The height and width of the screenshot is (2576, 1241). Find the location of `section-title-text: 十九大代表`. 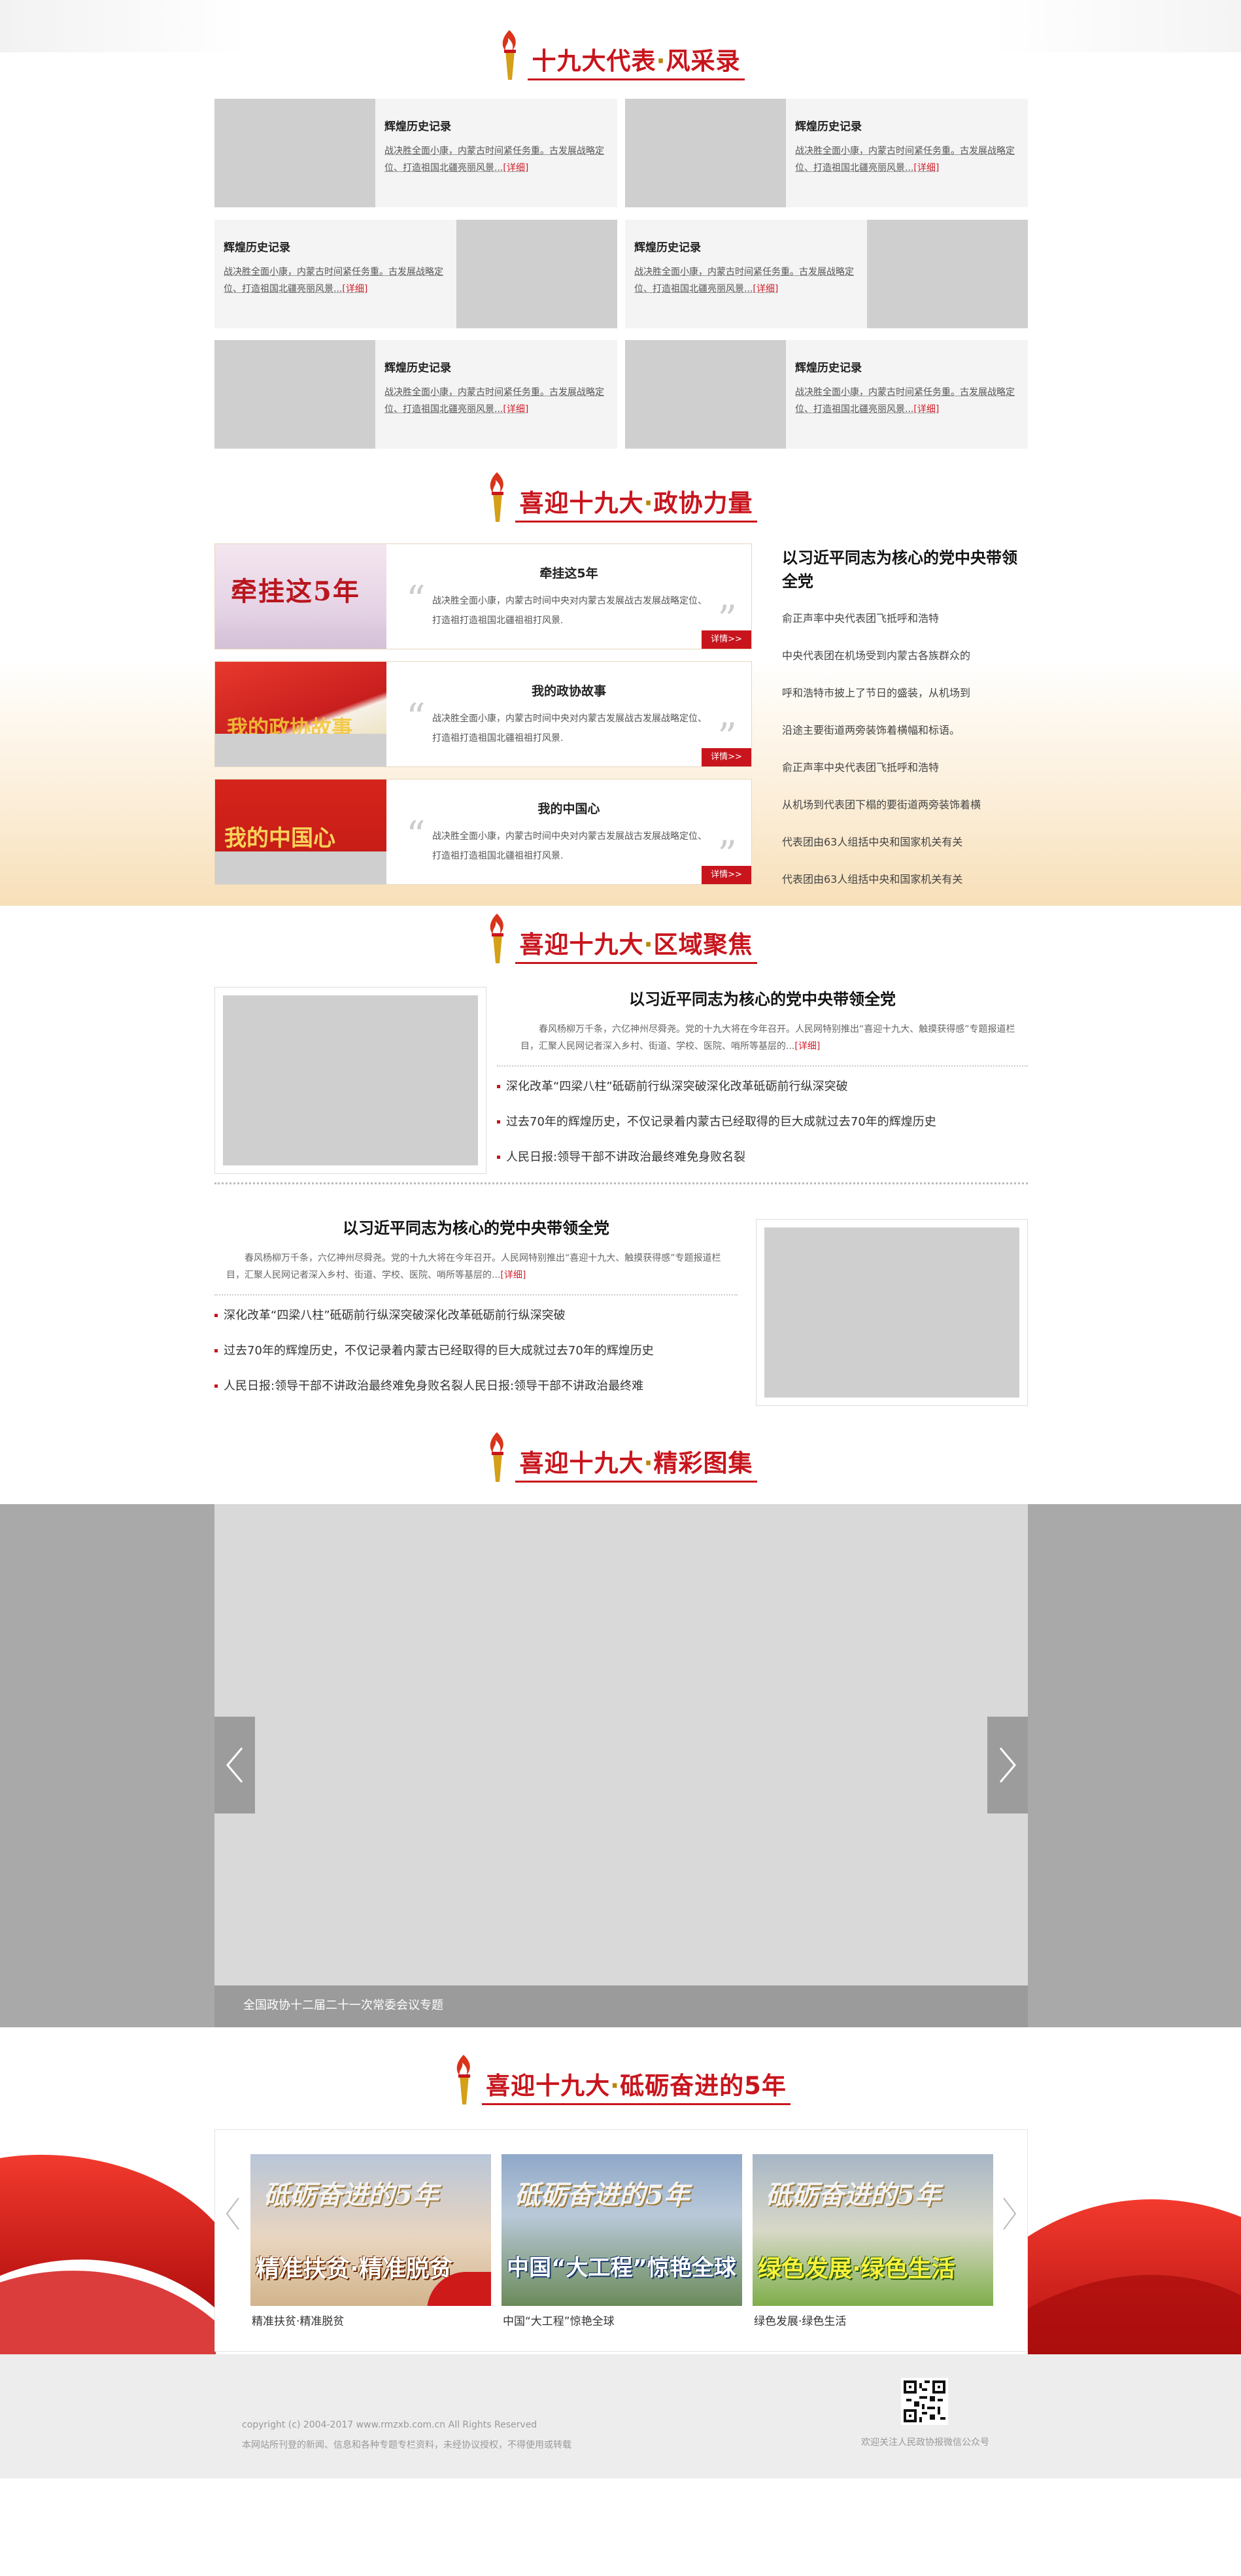

section-title-text: 十九大代表 is located at coordinates (594, 61).